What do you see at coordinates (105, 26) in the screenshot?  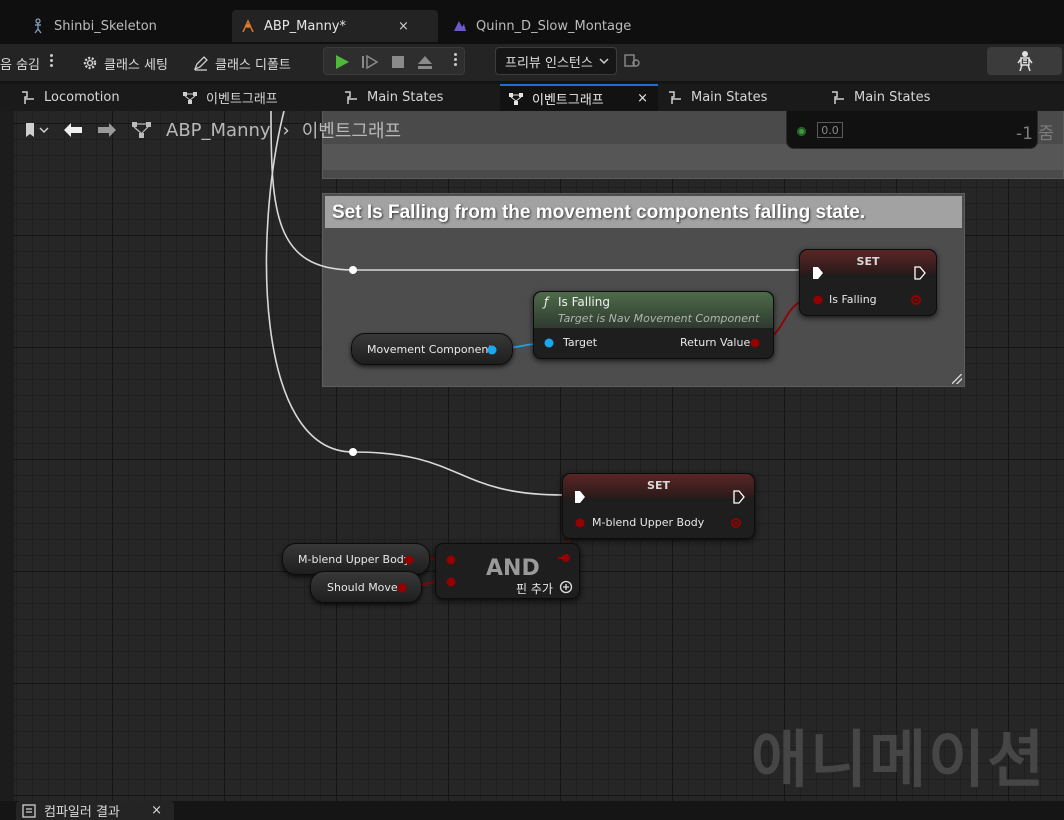 I see `tab-label: Shinbi_Skeleton` at bounding box center [105, 26].